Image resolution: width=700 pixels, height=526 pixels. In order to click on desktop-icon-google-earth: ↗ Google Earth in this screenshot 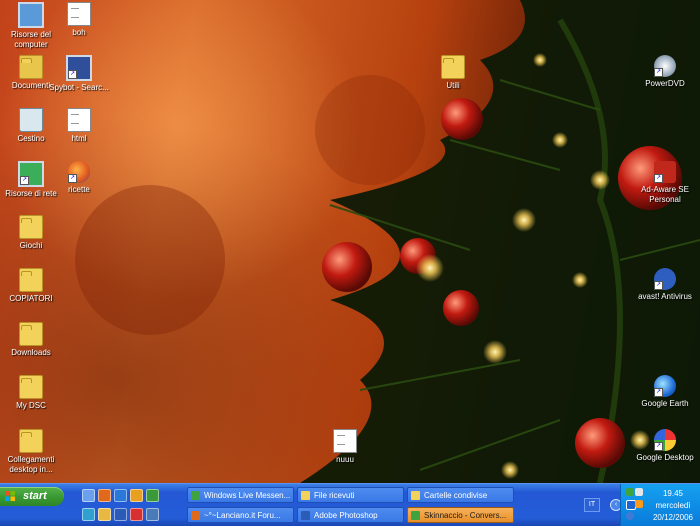, I will do `click(665, 392)`.